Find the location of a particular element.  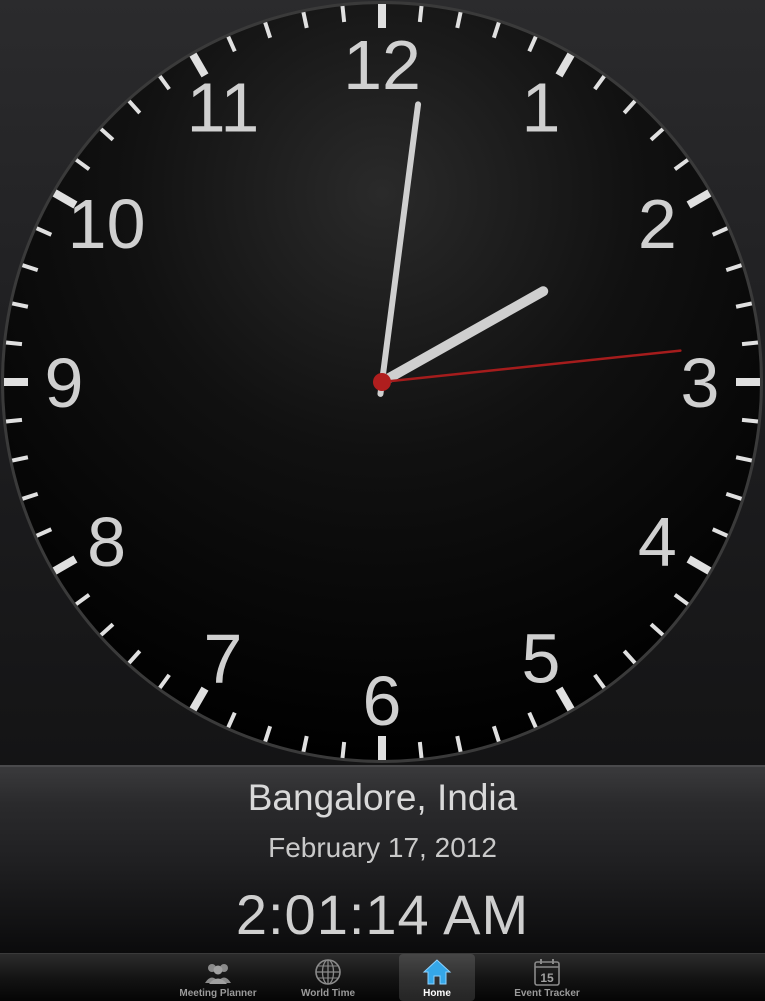

globe-icon is located at coordinates (328, 972).